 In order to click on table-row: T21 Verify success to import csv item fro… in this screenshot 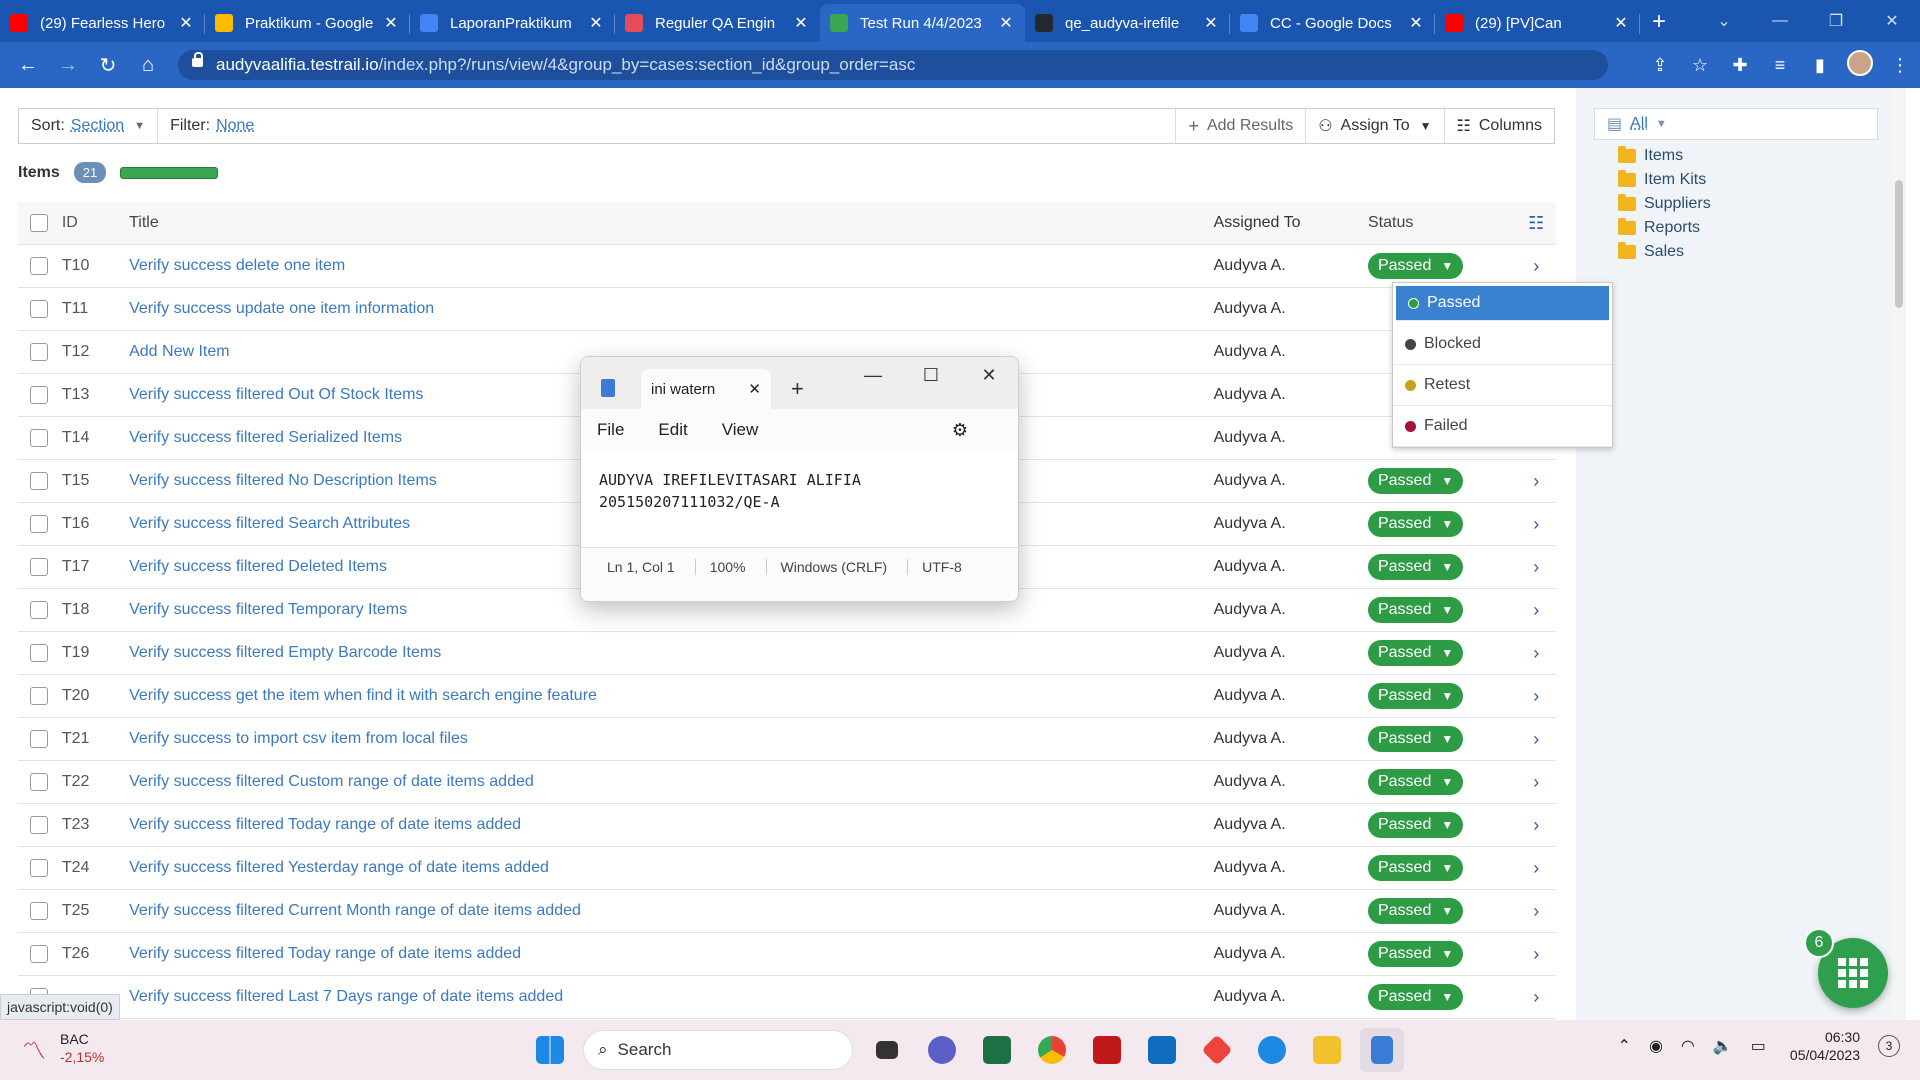, I will do `click(787, 739)`.